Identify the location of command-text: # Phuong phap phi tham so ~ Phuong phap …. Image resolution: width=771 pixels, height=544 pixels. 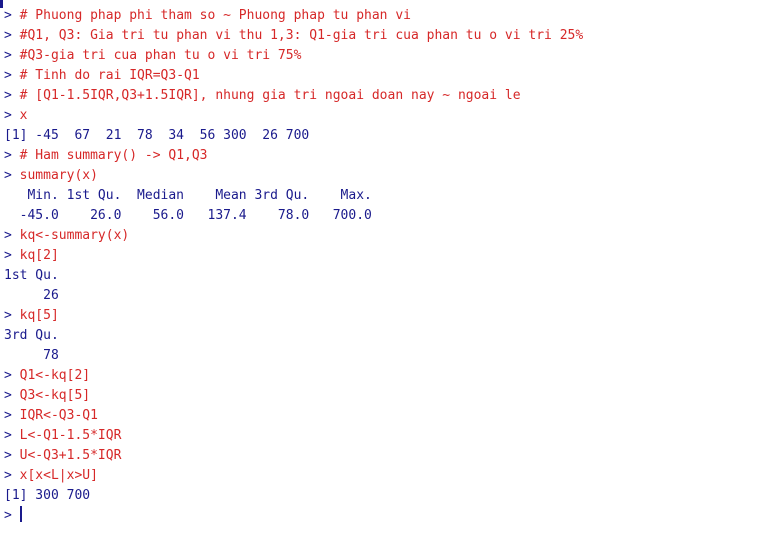
(215, 15).